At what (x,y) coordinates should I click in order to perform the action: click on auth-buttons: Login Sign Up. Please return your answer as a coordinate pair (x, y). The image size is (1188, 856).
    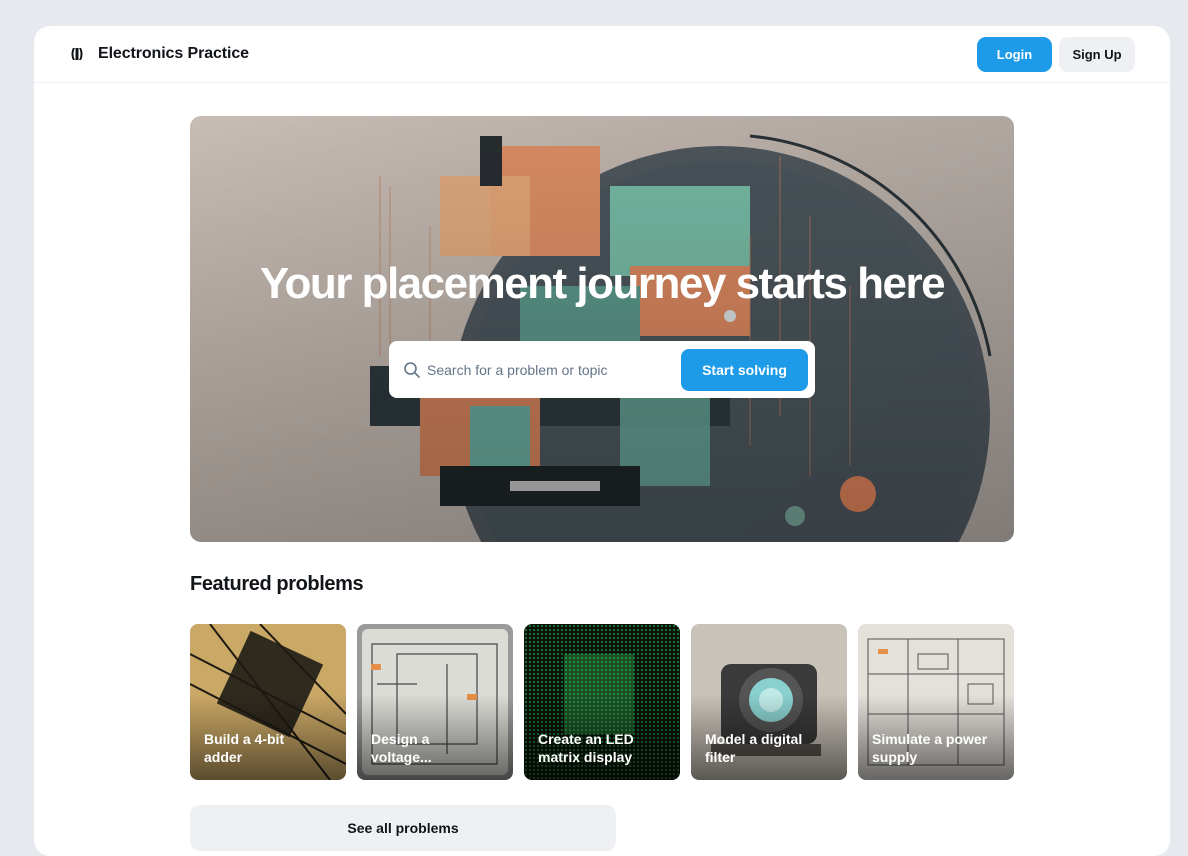
    Looking at the image, I should click on (1056, 54).